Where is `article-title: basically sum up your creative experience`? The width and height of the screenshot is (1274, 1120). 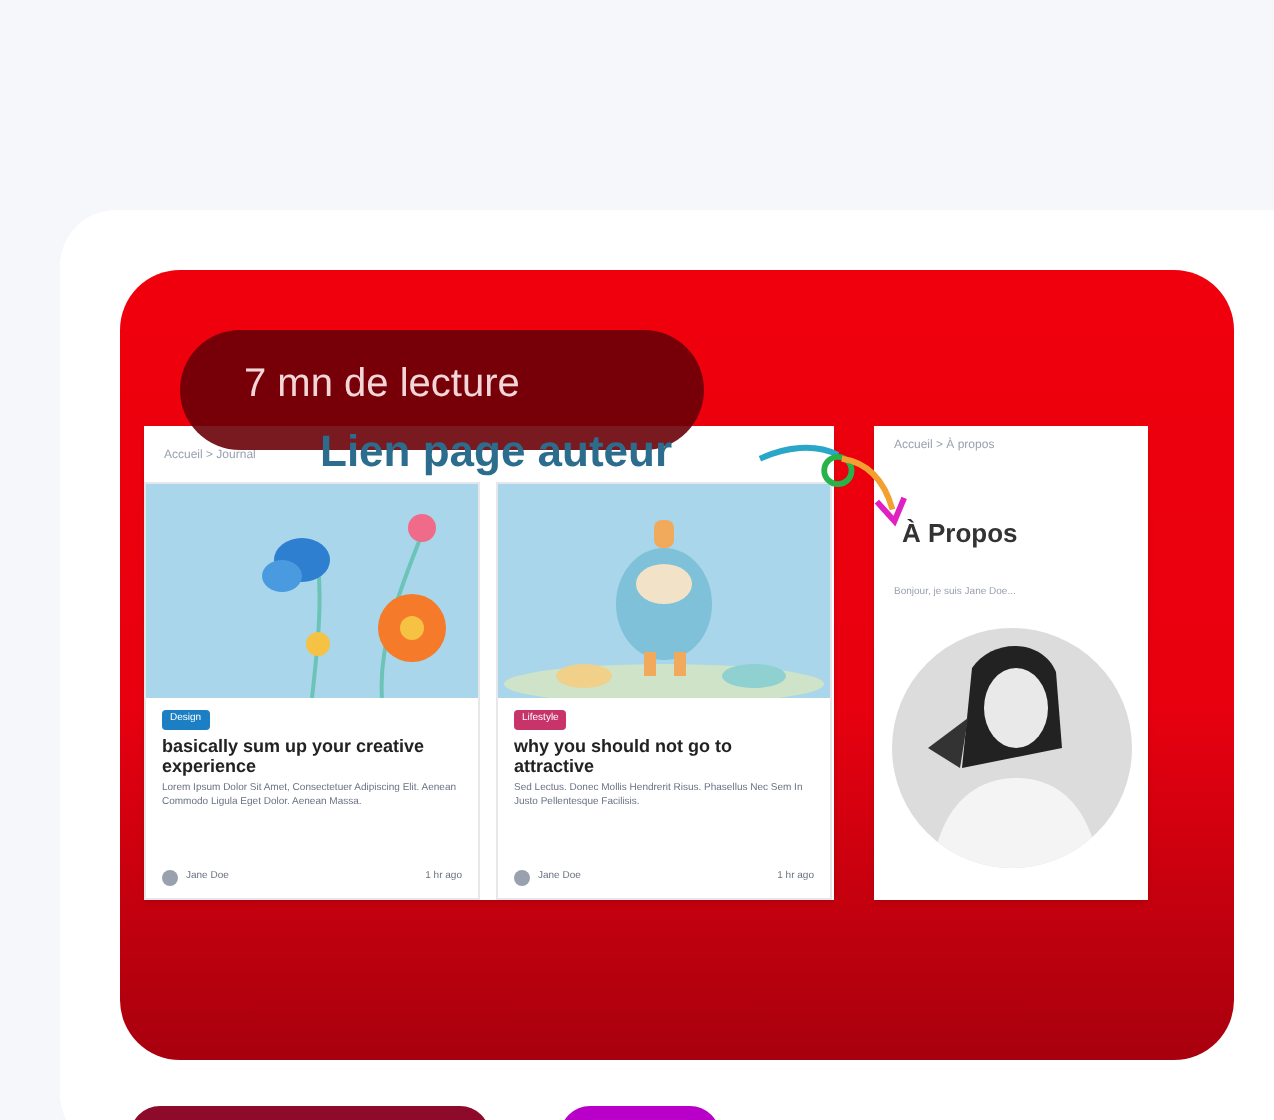 article-title: basically sum up your creative experience is located at coordinates (294, 755).